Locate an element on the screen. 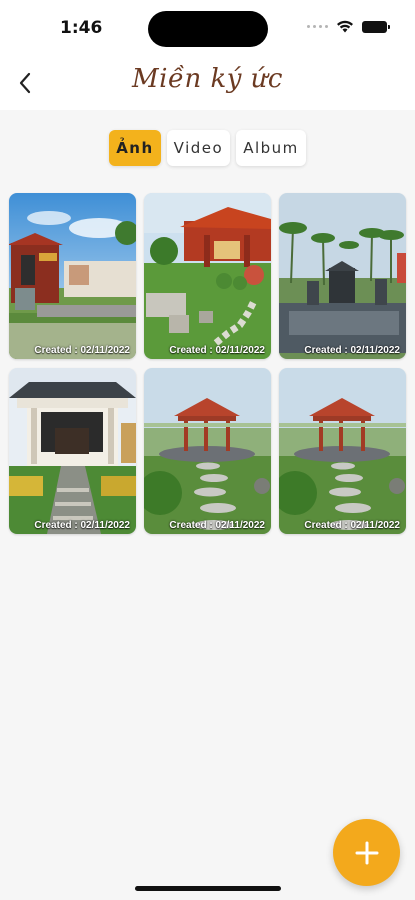  status-icons is located at coordinates (348, 26).